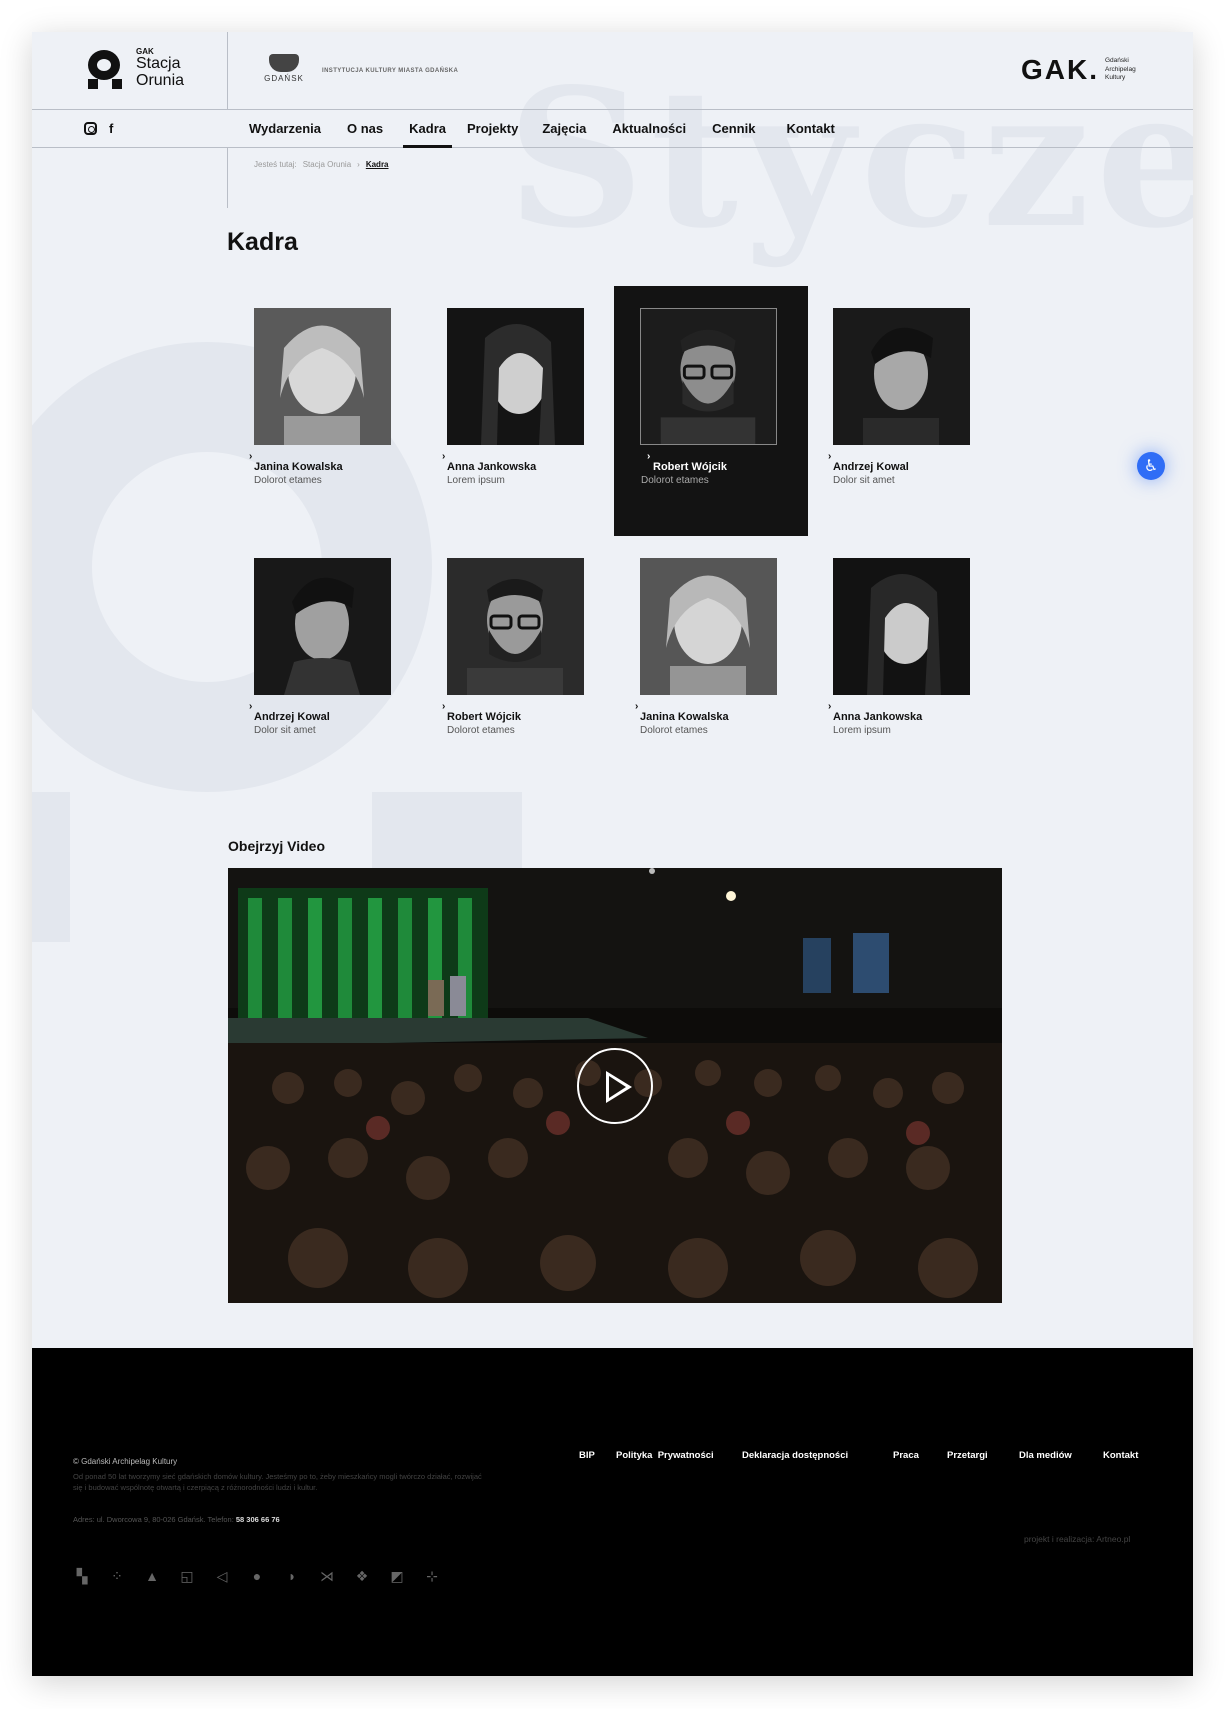 The height and width of the screenshot is (1709, 1226). I want to click on footer-link-accessibility: Deklaracja dostępności, so click(795, 1455).